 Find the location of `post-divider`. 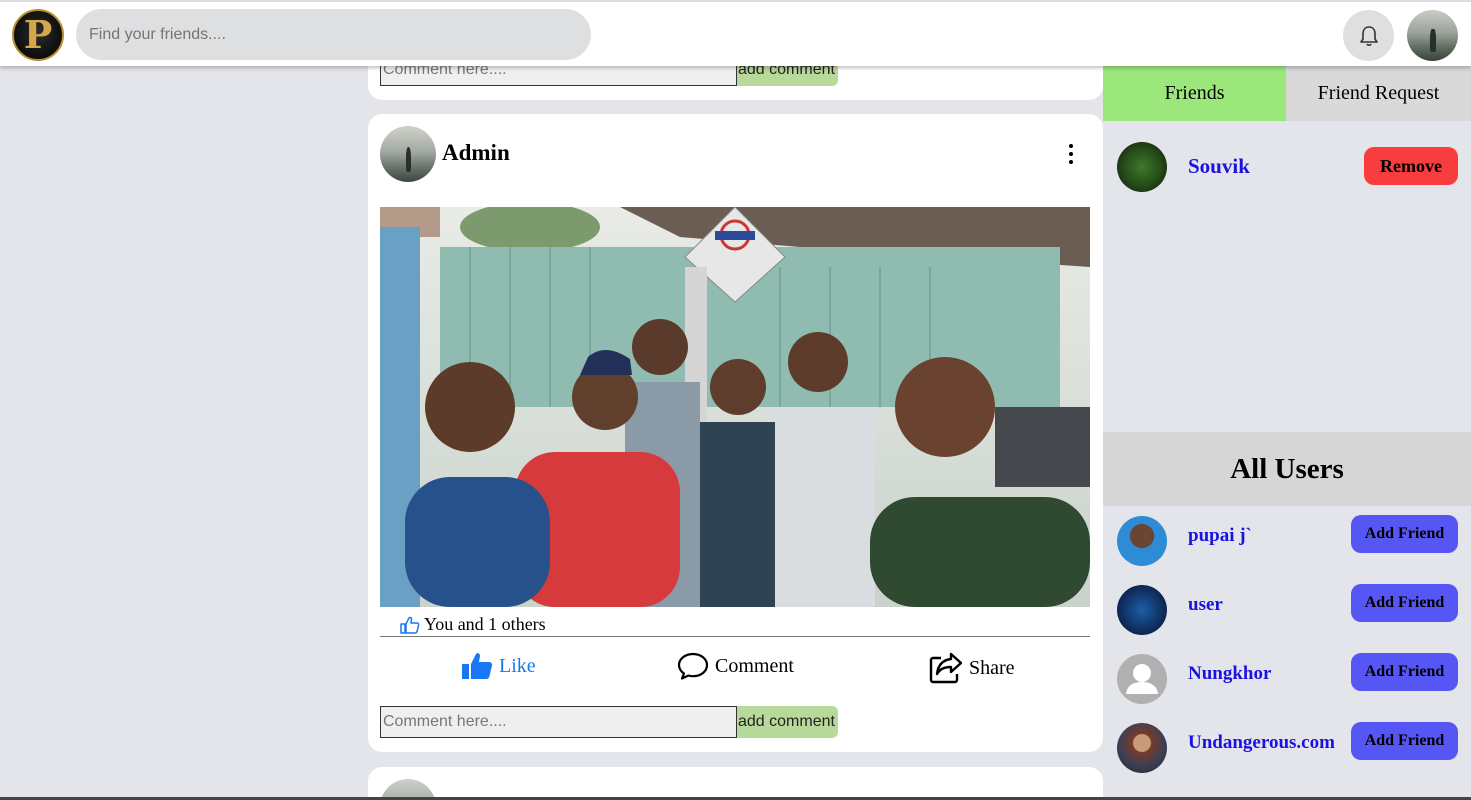

post-divider is located at coordinates (735, 636).